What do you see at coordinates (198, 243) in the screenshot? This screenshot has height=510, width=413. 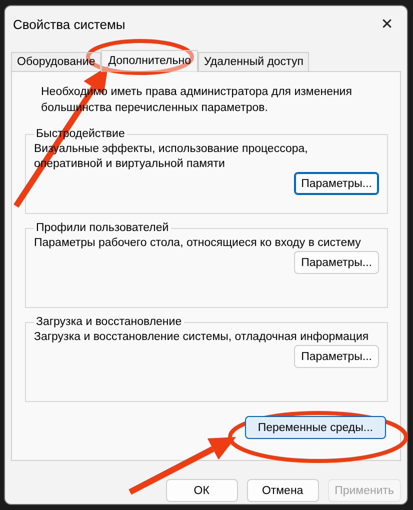 I see `group-description: Параметры рабочего стола, относящиеся ко входу в систему` at bounding box center [198, 243].